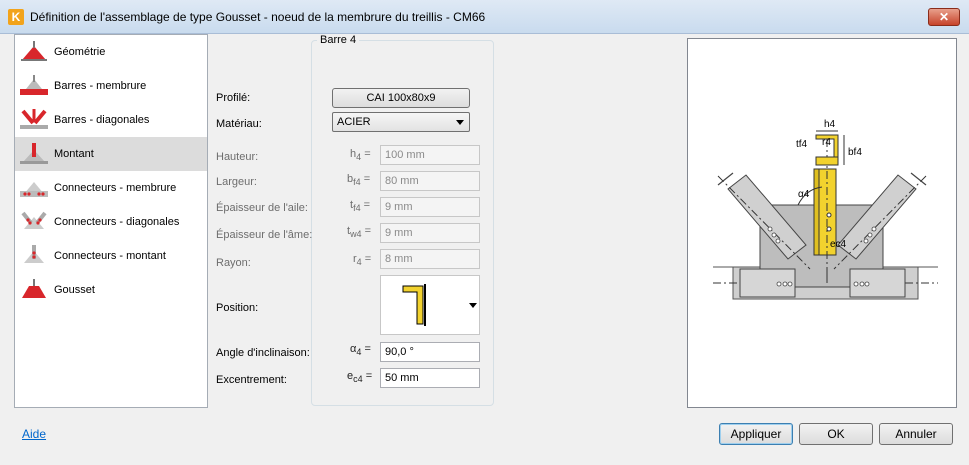  What do you see at coordinates (117, 222) in the screenshot?
I see `nav-item-label: Connecteurs - diagonales` at bounding box center [117, 222].